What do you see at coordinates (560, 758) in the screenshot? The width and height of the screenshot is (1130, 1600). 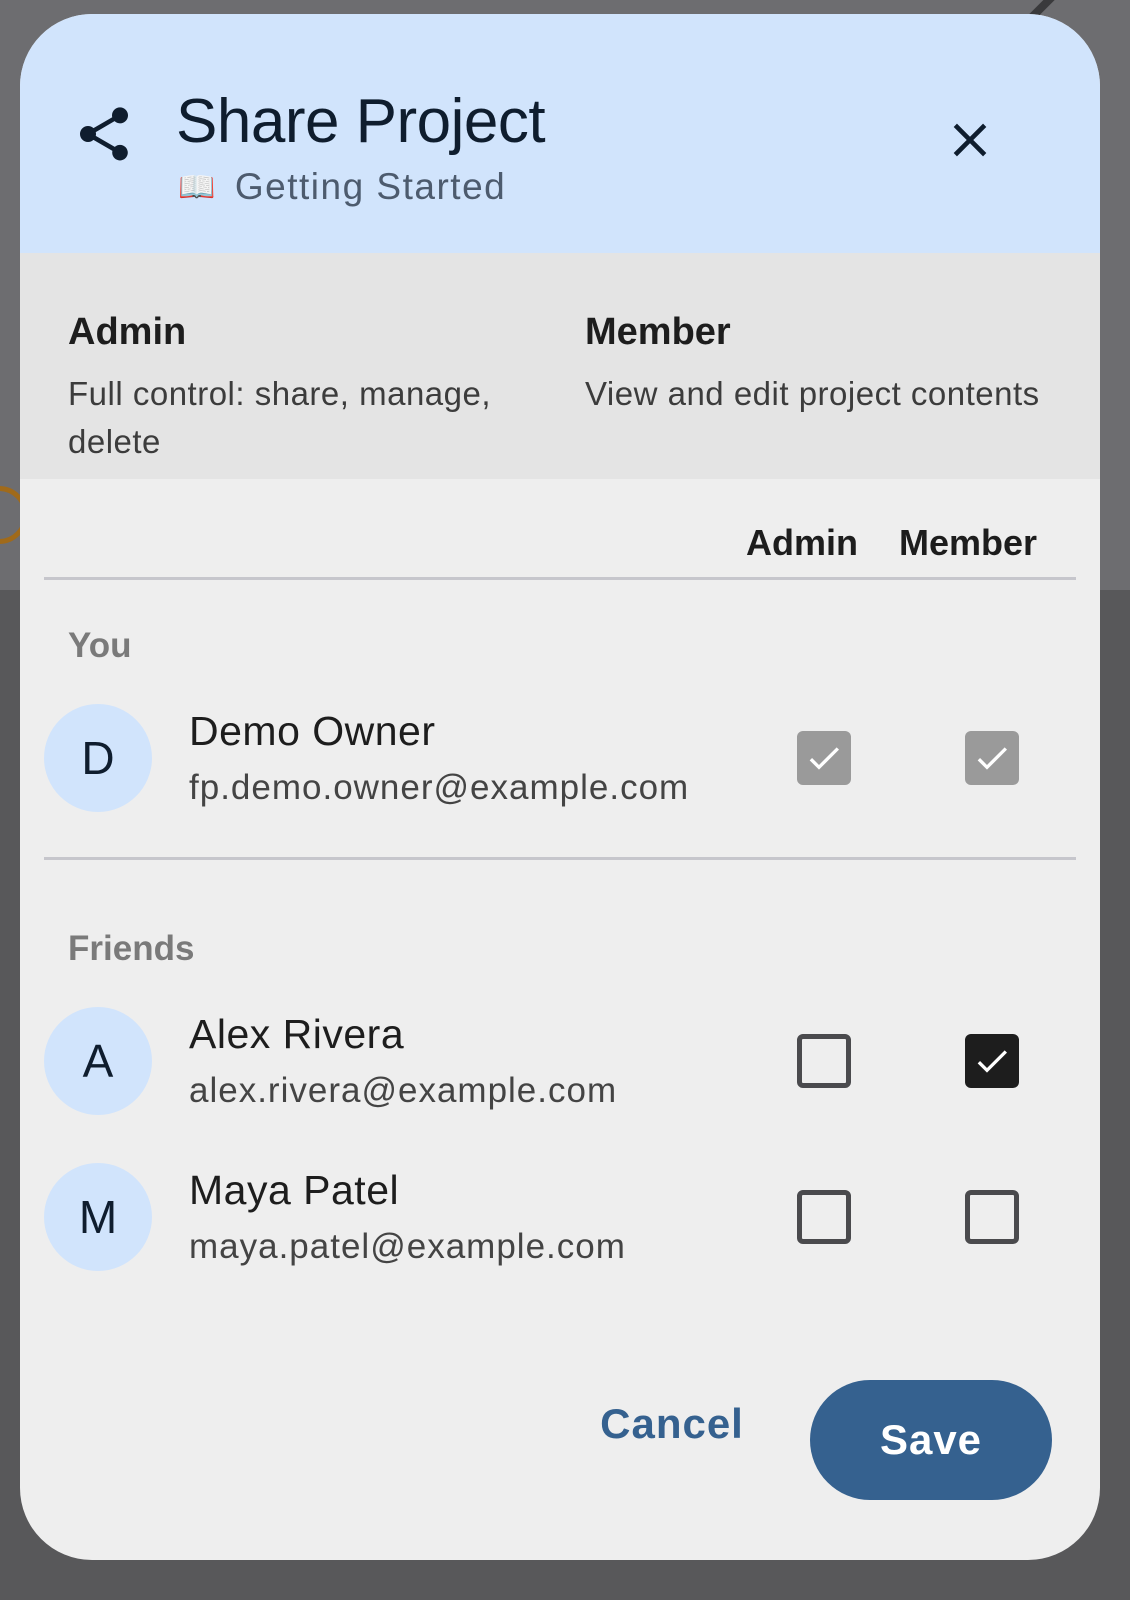 I see `member-row: D Demo Owner fp.demo.owner@example.com` at bounding box center [560, 758].